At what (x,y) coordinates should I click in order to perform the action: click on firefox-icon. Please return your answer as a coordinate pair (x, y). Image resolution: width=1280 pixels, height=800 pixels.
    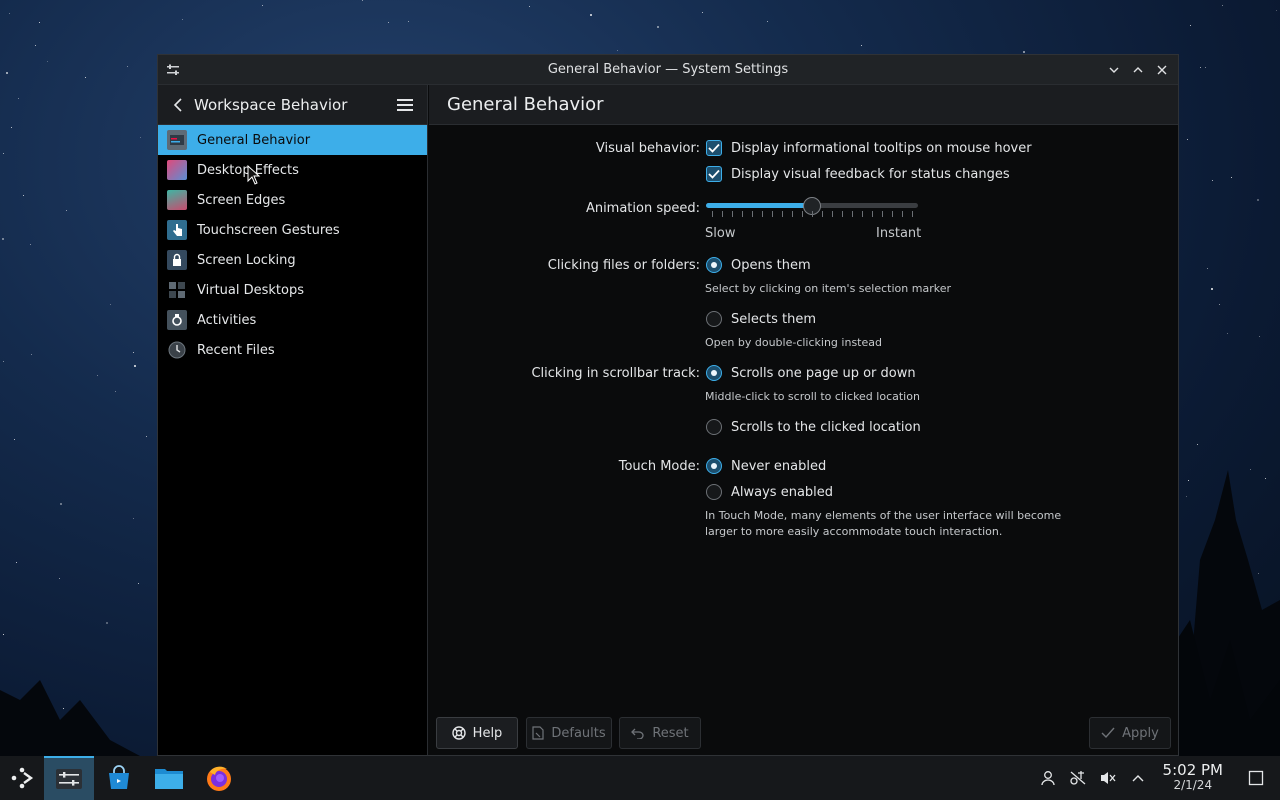
    Looking at the image, I should click on (219, 778).